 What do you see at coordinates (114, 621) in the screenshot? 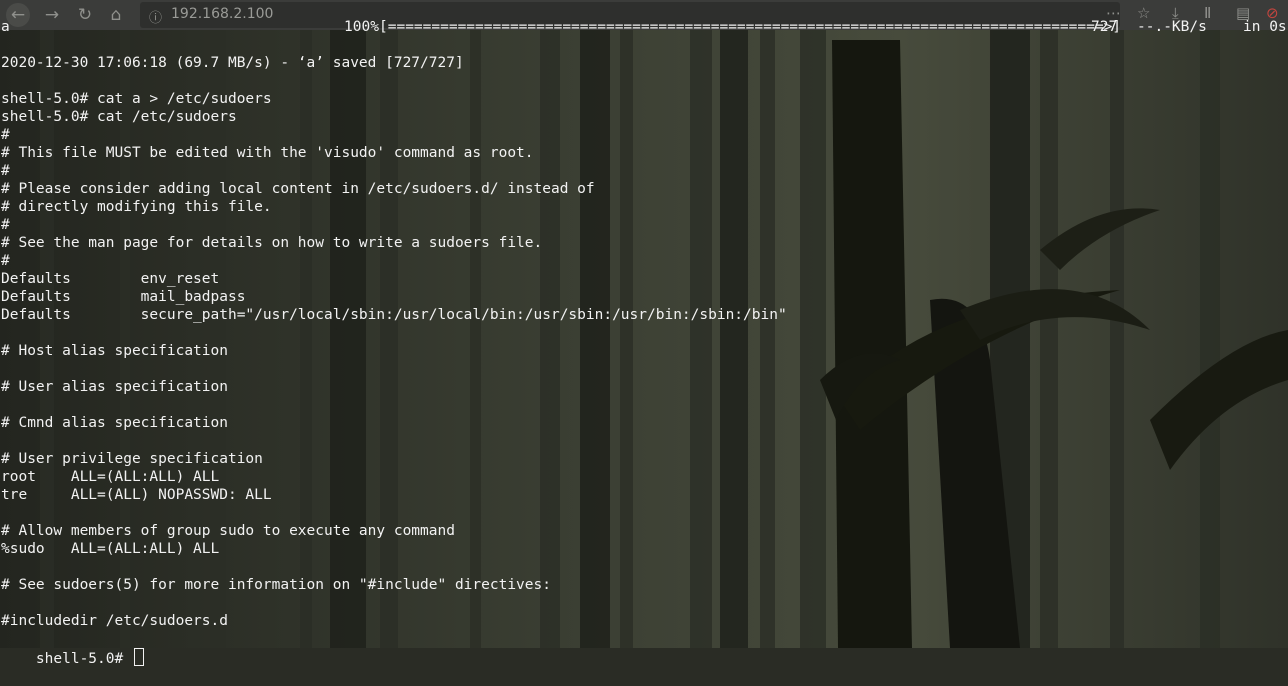
I see `terminal-line: #includedir /etc/sudoers.d` at bounding box center [114, 621].